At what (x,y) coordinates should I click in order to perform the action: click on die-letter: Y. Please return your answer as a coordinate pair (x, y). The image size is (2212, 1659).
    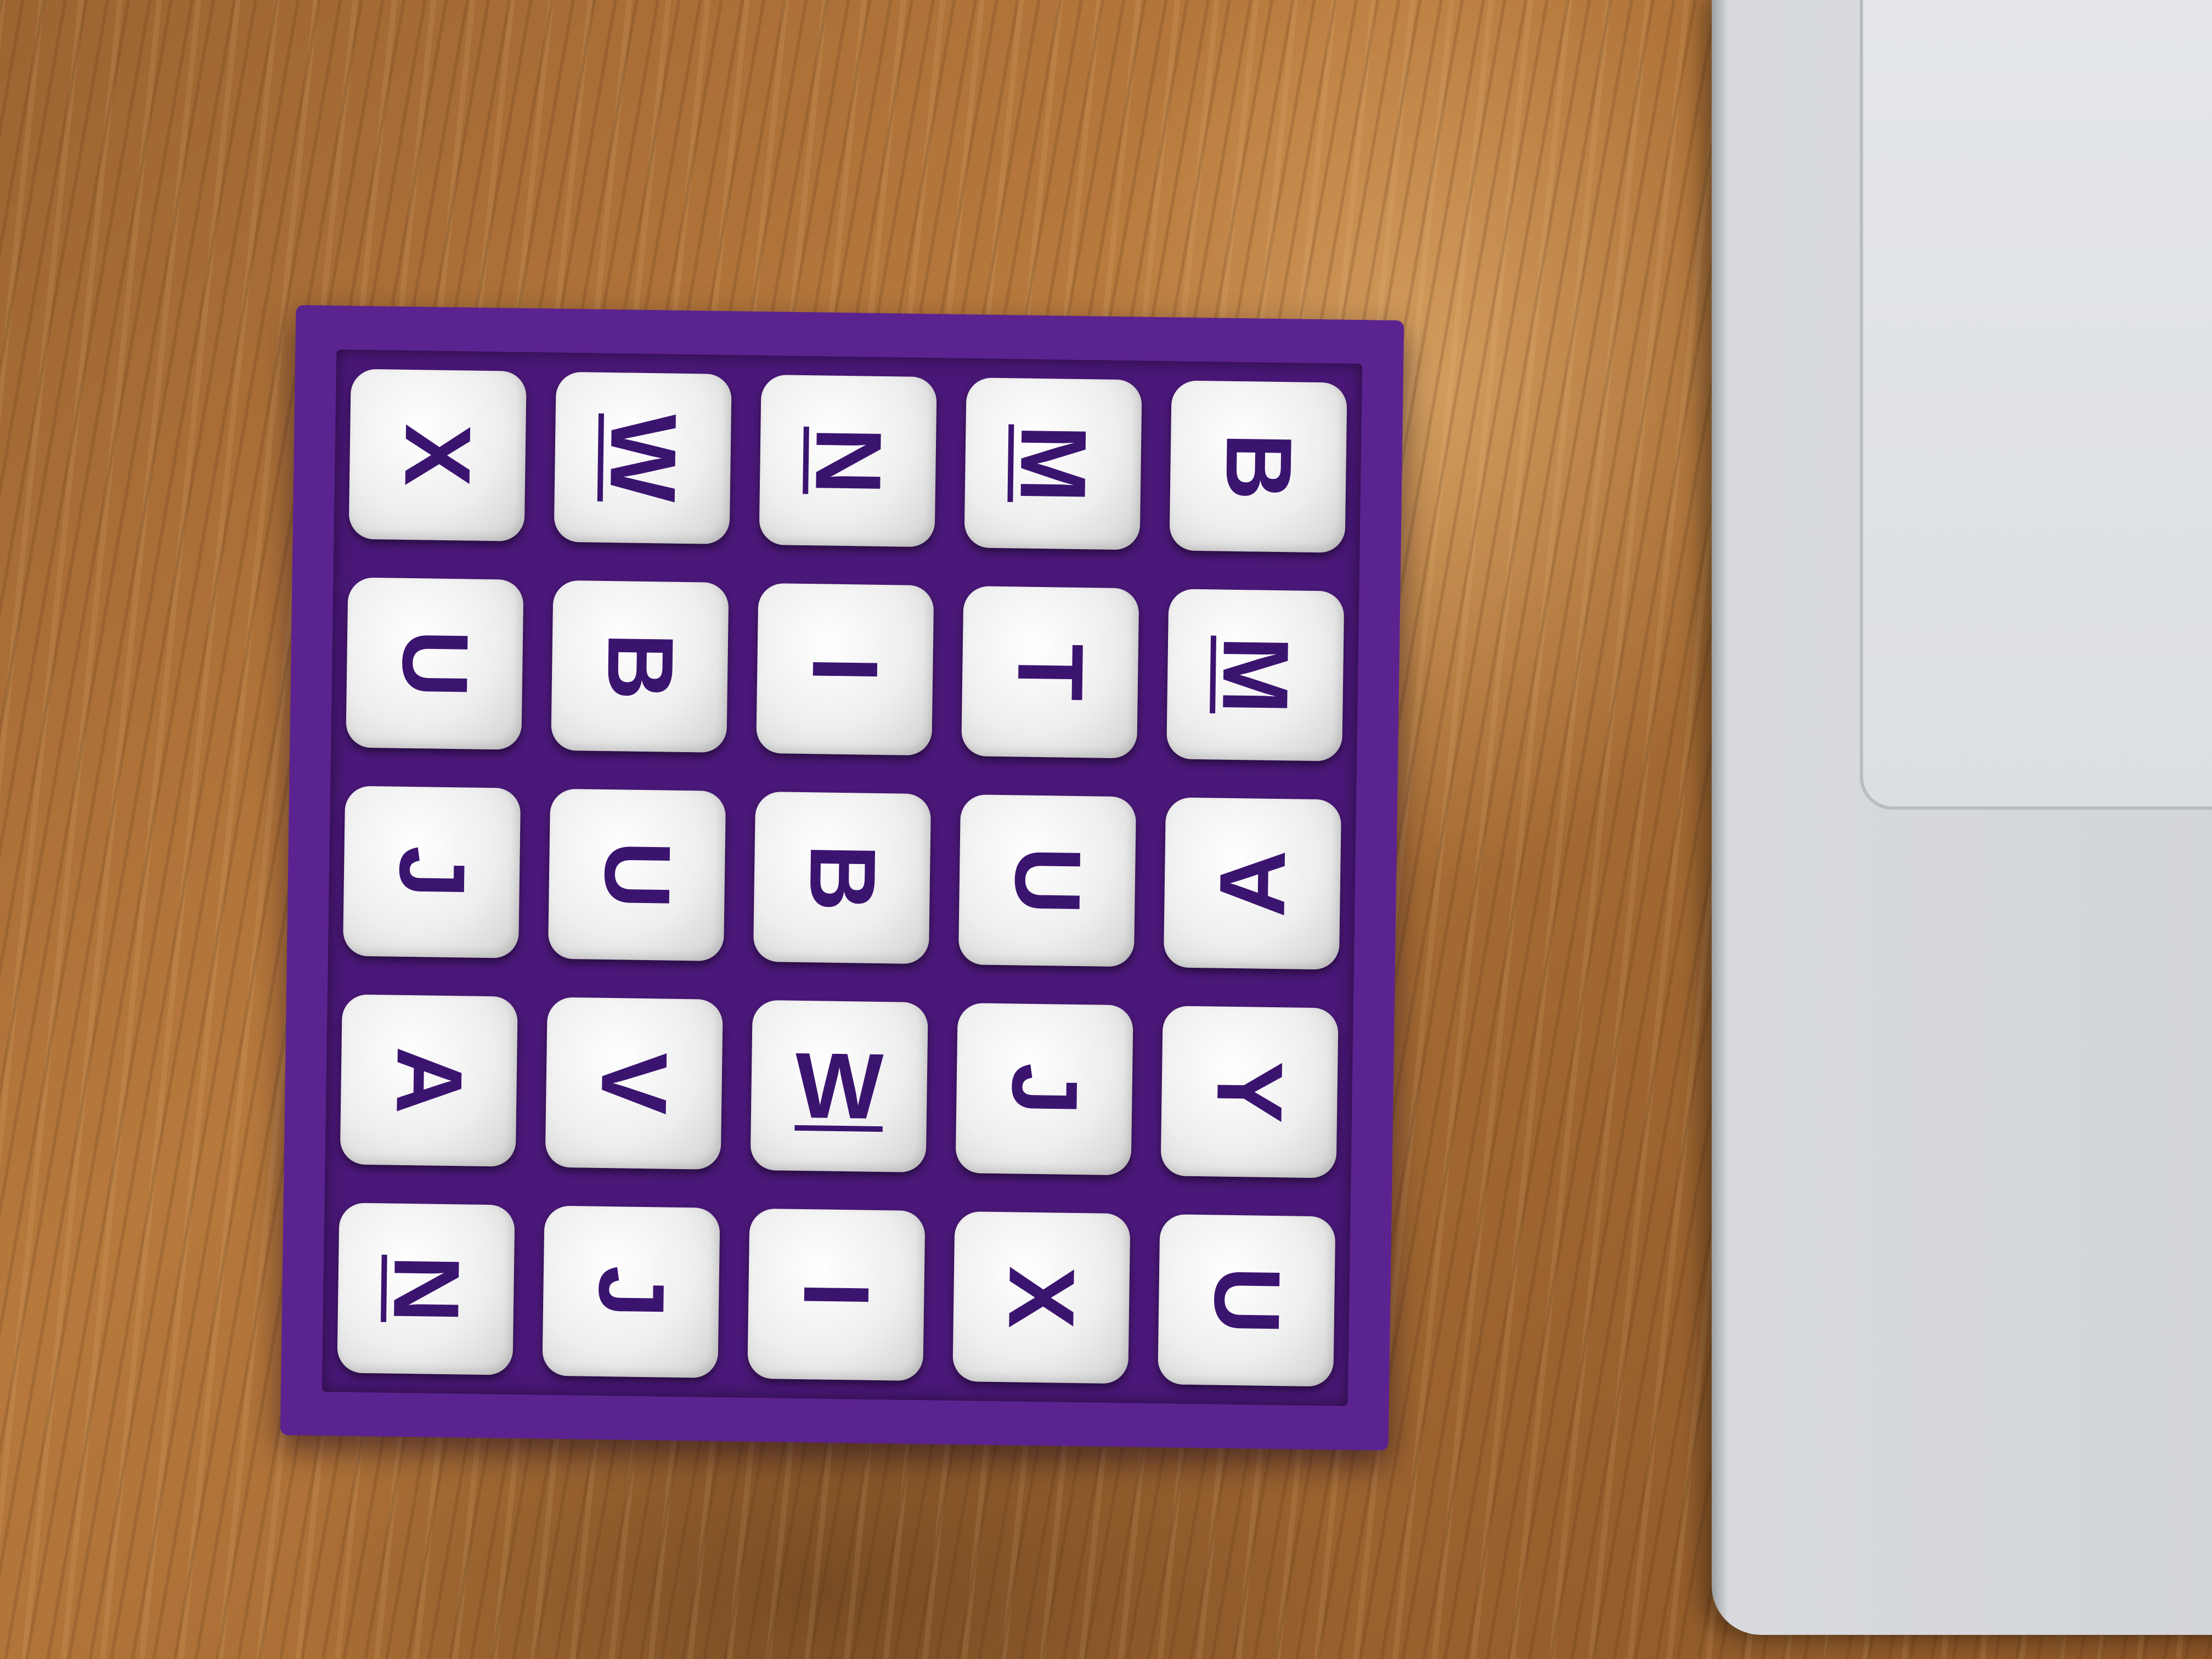
    Looking at the image, I should click on (1249, 1092).